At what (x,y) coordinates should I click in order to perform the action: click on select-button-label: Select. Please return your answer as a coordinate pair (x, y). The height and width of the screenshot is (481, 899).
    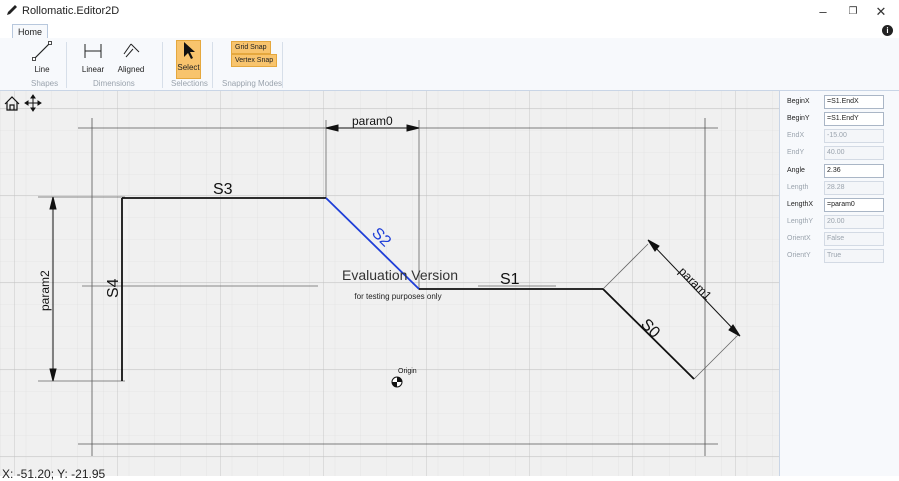
    Looking at the image, I should click on (188, 67).